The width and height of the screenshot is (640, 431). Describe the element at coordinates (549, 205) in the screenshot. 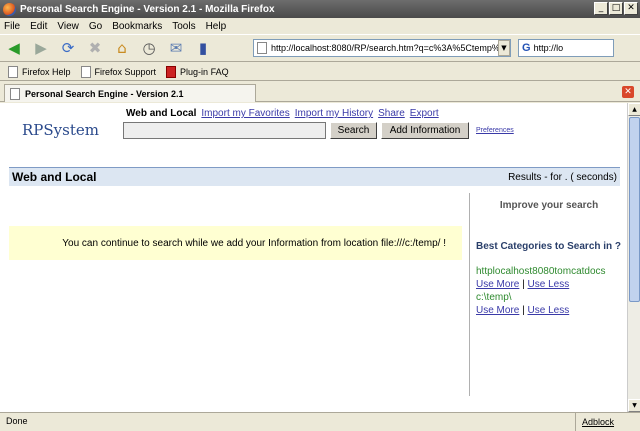

I see `improve-search-heading: Improve your search` at that location.